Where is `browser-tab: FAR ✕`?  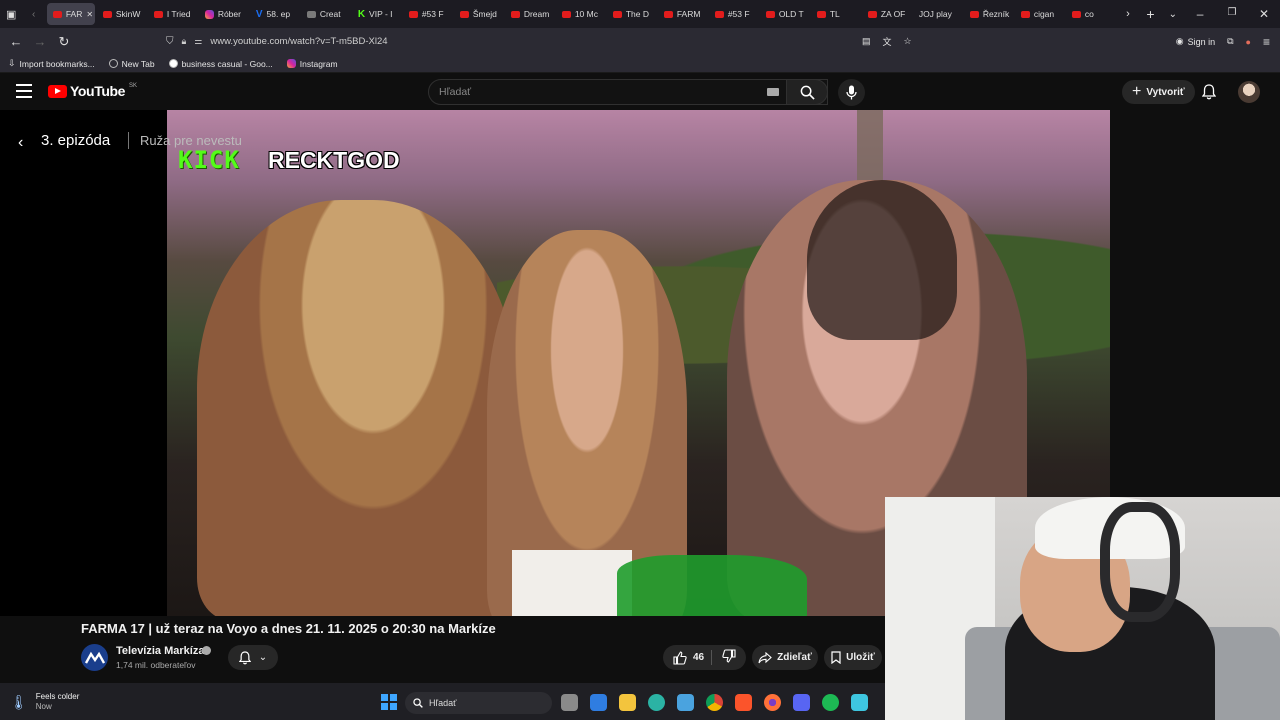 browser-tab: FAR ✕ is located at coordinates (70, 14).